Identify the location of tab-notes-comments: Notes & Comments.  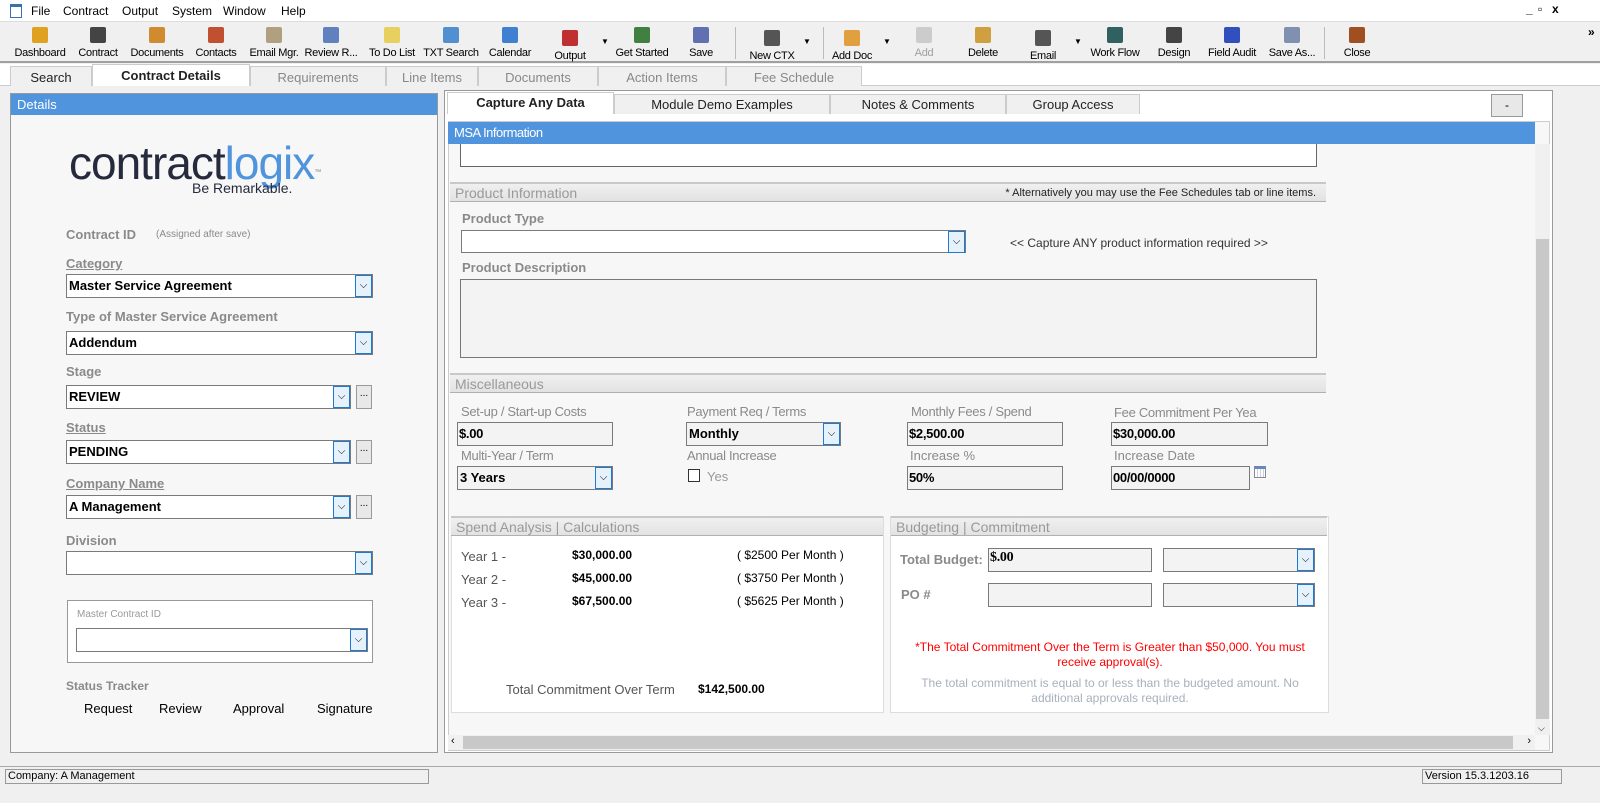
(918, 104).